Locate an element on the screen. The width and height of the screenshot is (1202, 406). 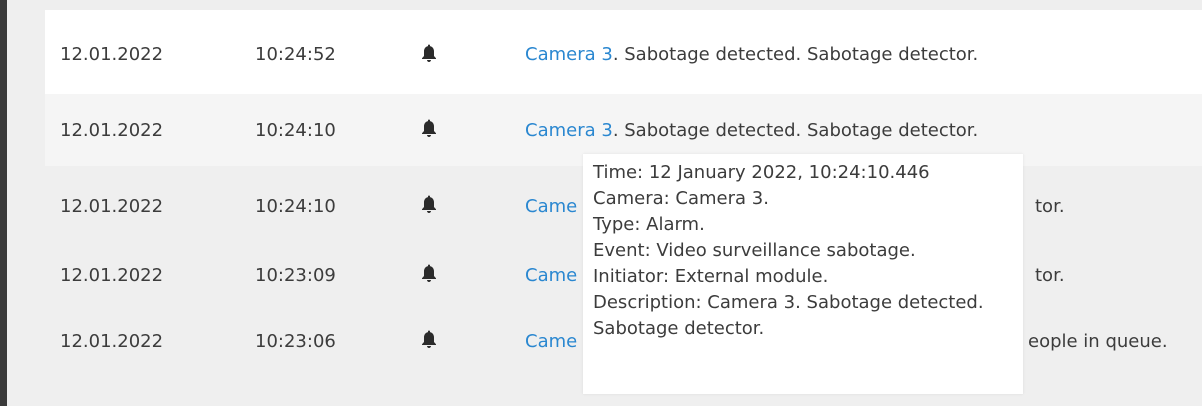
tooltip-camera: Camera: Camera 3. is located at coordinates (681, 198).